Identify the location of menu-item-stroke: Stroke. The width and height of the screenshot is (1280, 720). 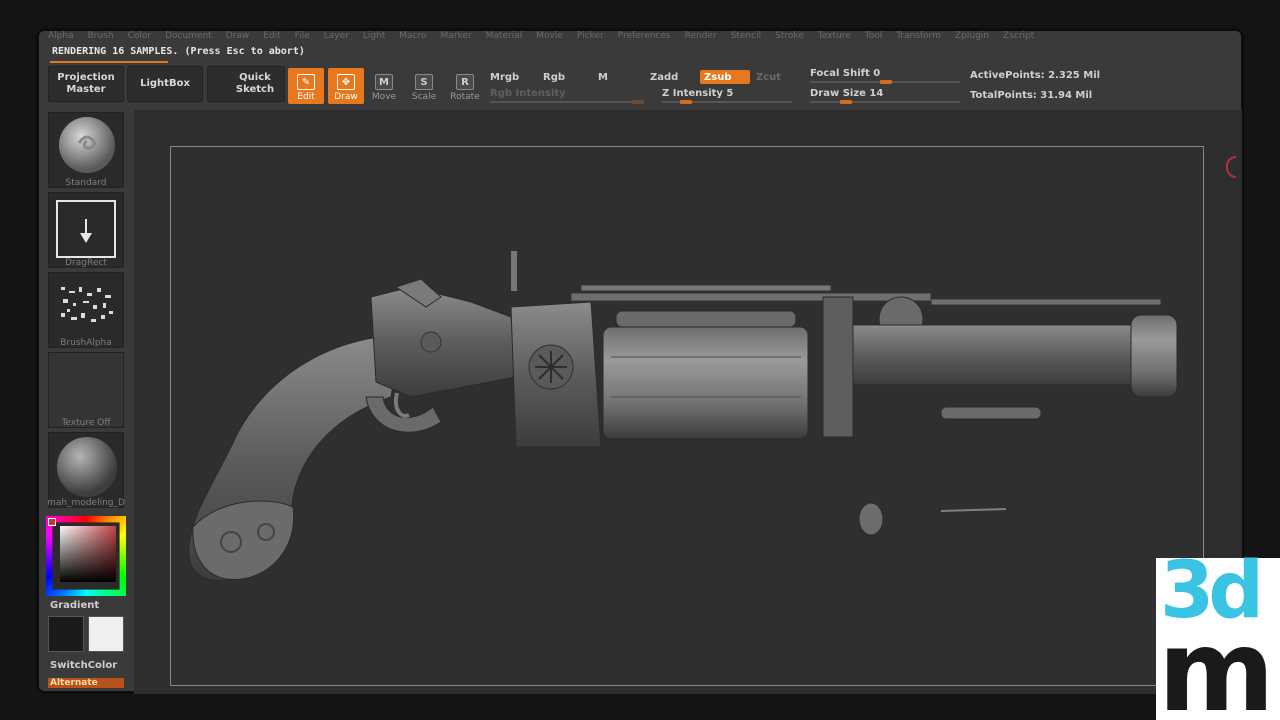
(789, 36).